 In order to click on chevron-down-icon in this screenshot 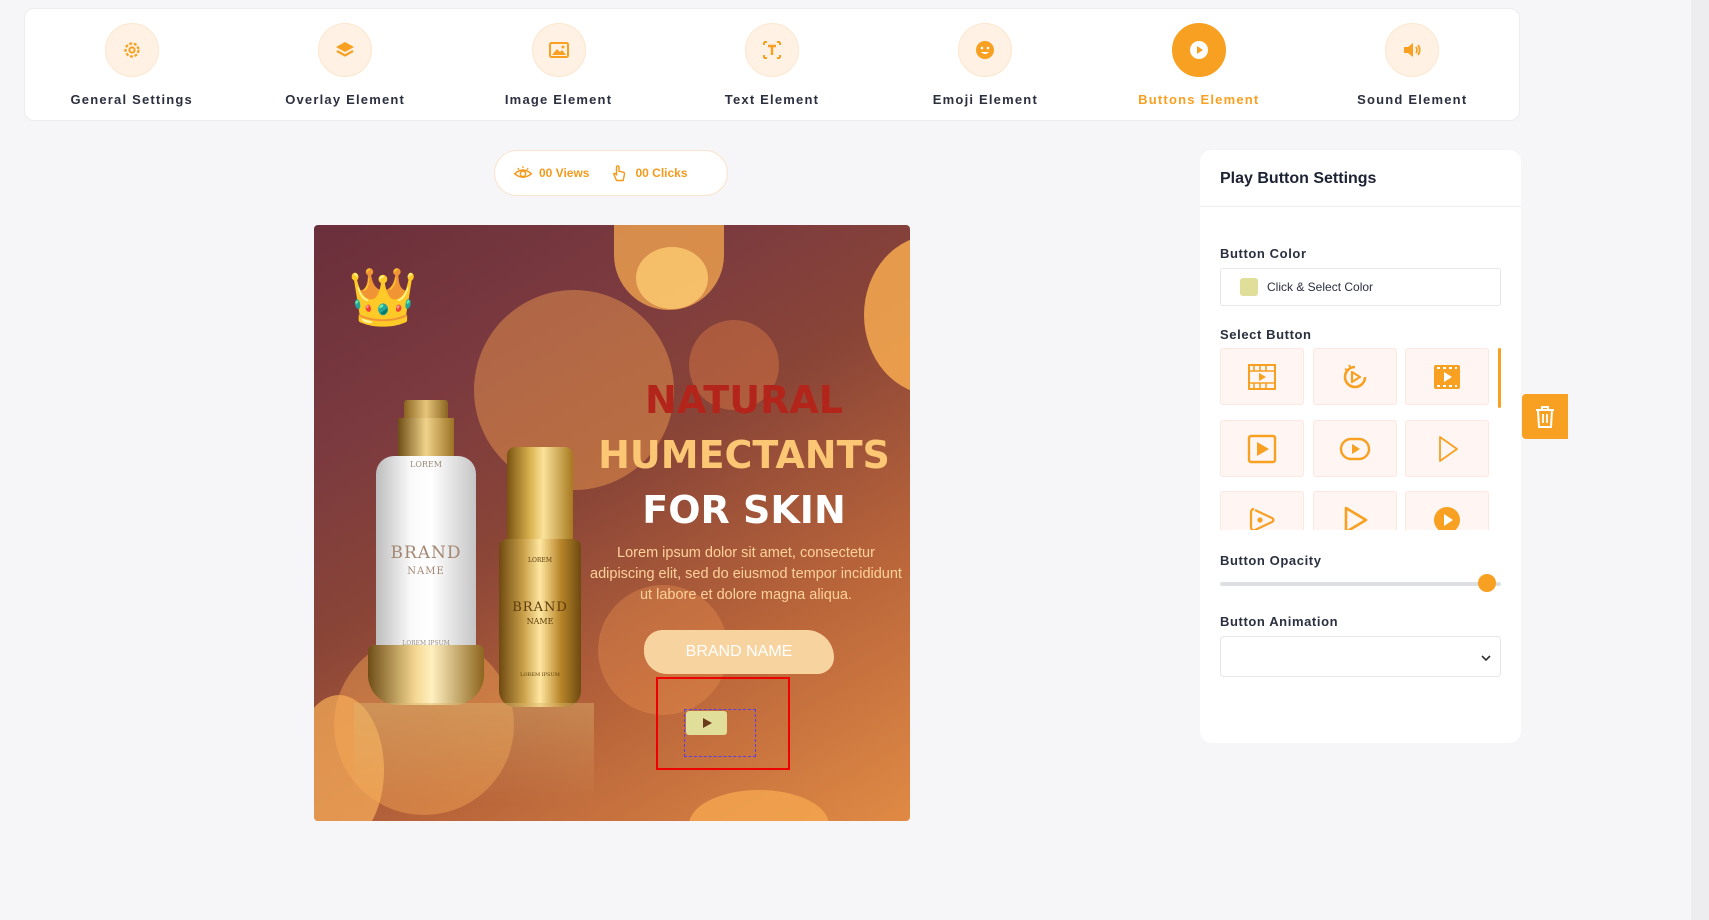, I will do `click(1486, 658)`.